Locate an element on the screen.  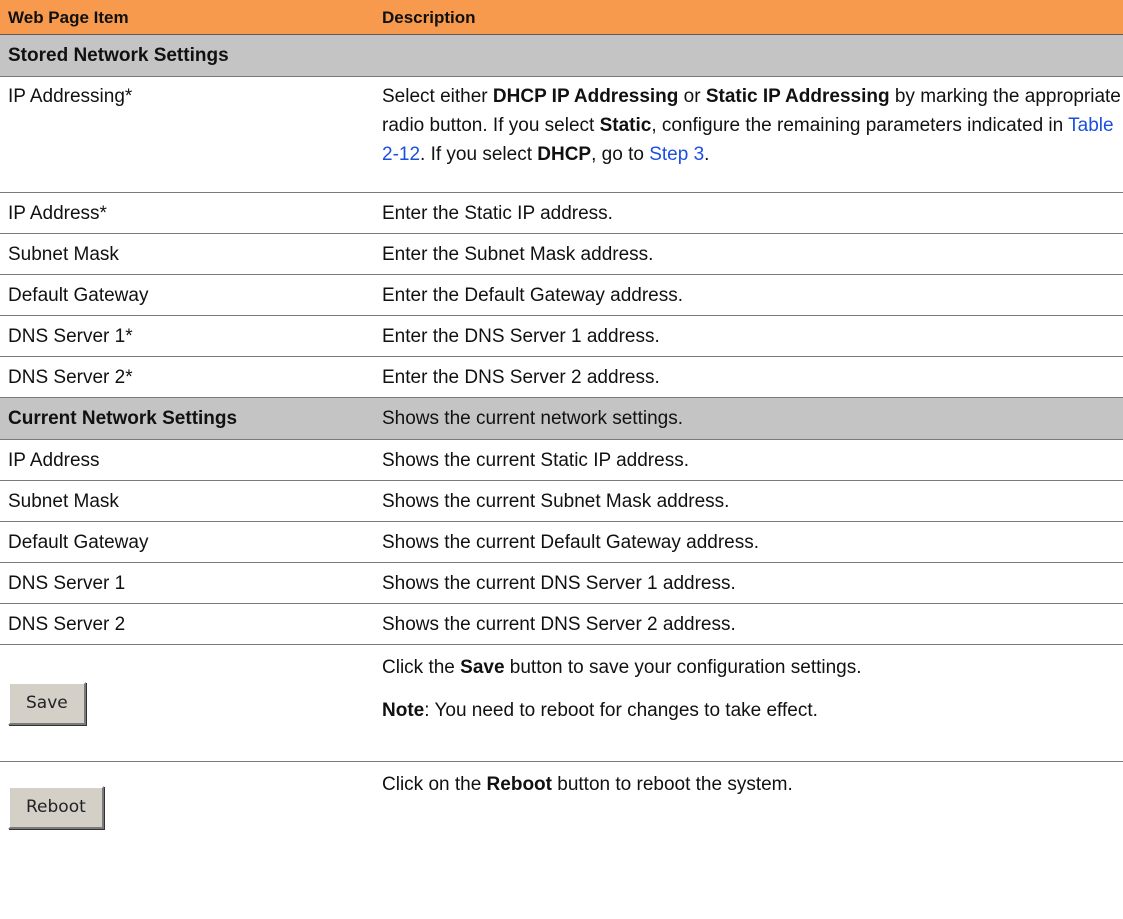
item-description: Enter the DNS Server 1 address. is located at coordinates (746, 336).